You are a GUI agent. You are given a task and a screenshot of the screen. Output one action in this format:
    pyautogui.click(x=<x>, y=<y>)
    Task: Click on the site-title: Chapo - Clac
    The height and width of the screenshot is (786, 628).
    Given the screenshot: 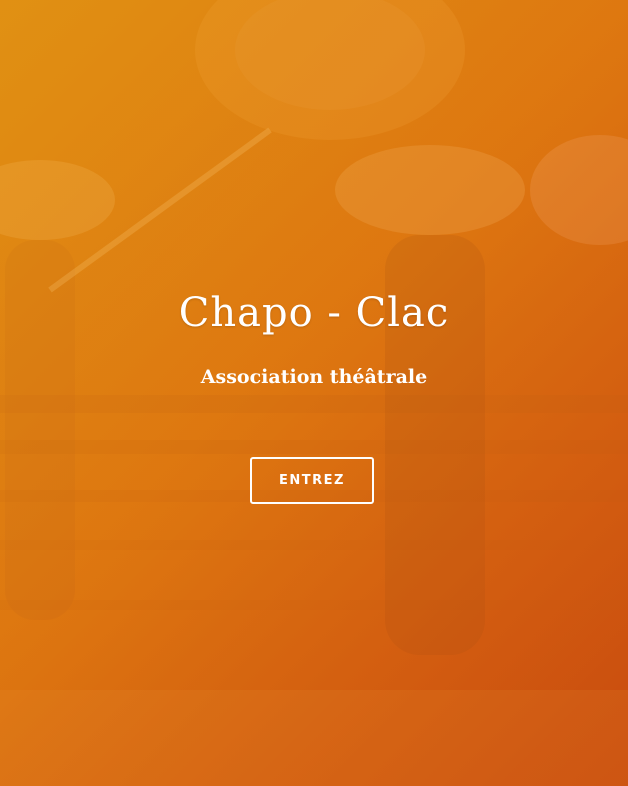 What is the action you would take?
    pyautogui.click(x=314, y=313)
    